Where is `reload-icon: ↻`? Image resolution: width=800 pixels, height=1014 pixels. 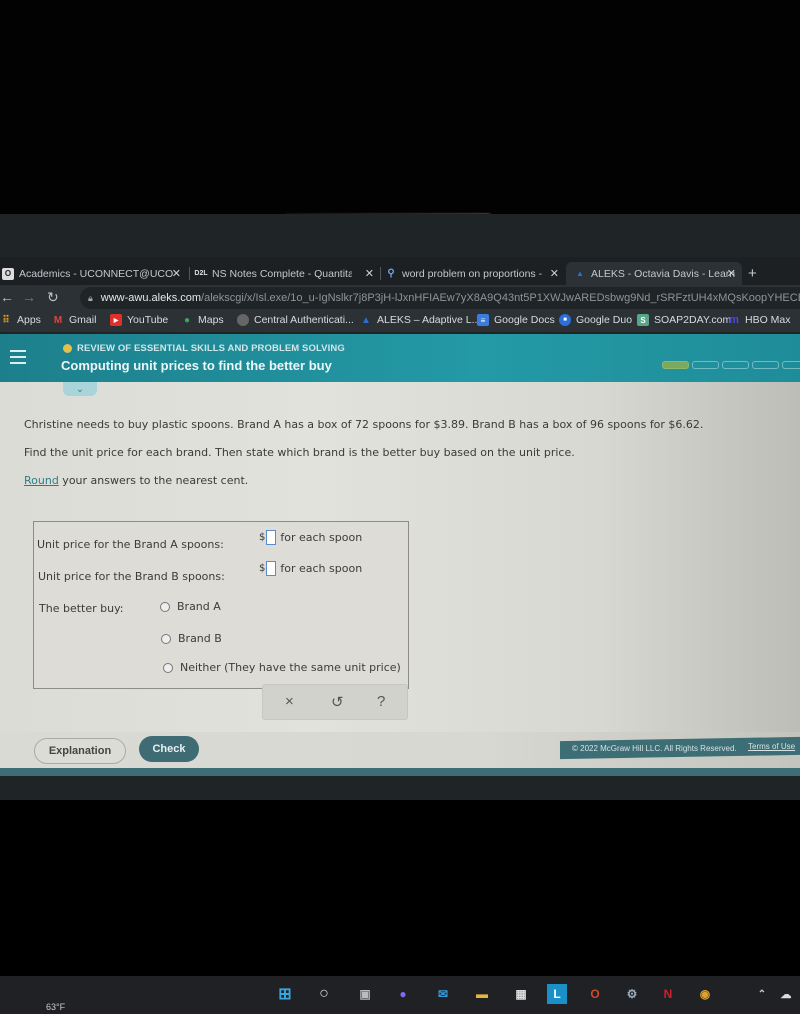 reload-icon: ↻ is located at coordinates (53, 297).